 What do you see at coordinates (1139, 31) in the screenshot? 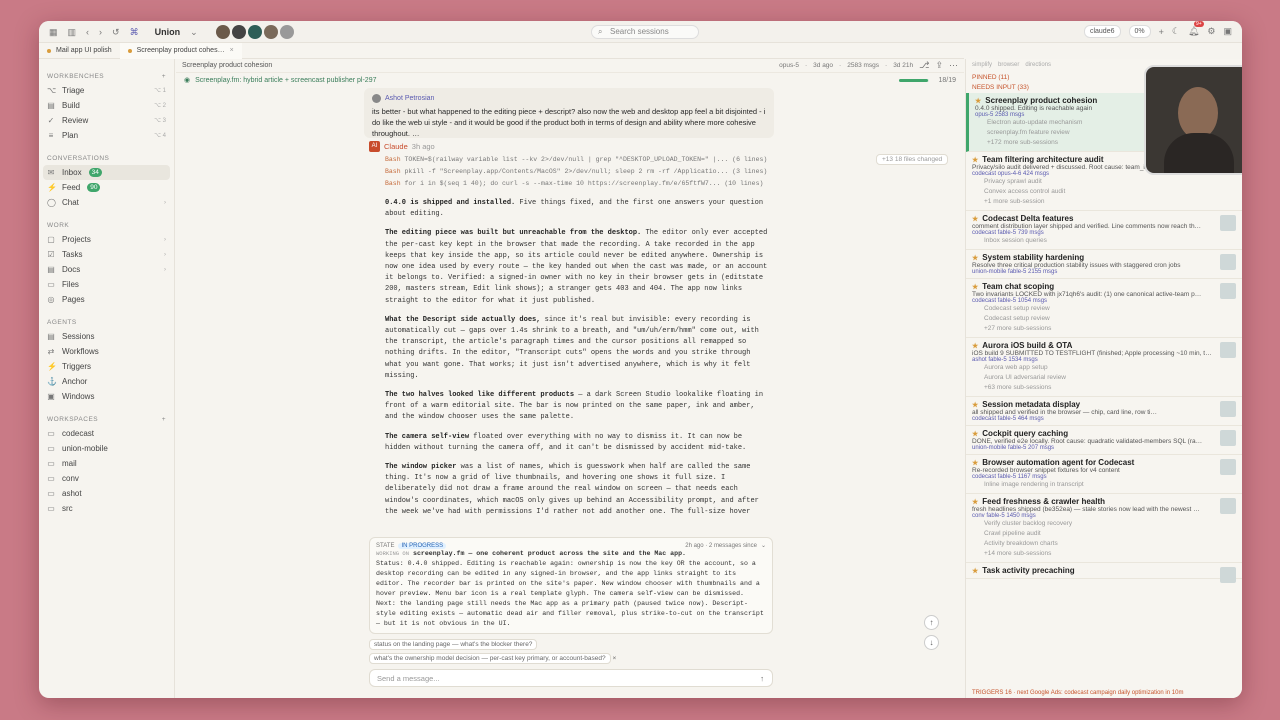
I see `usage-pill: 0%` at bounding box center [1139, 31].